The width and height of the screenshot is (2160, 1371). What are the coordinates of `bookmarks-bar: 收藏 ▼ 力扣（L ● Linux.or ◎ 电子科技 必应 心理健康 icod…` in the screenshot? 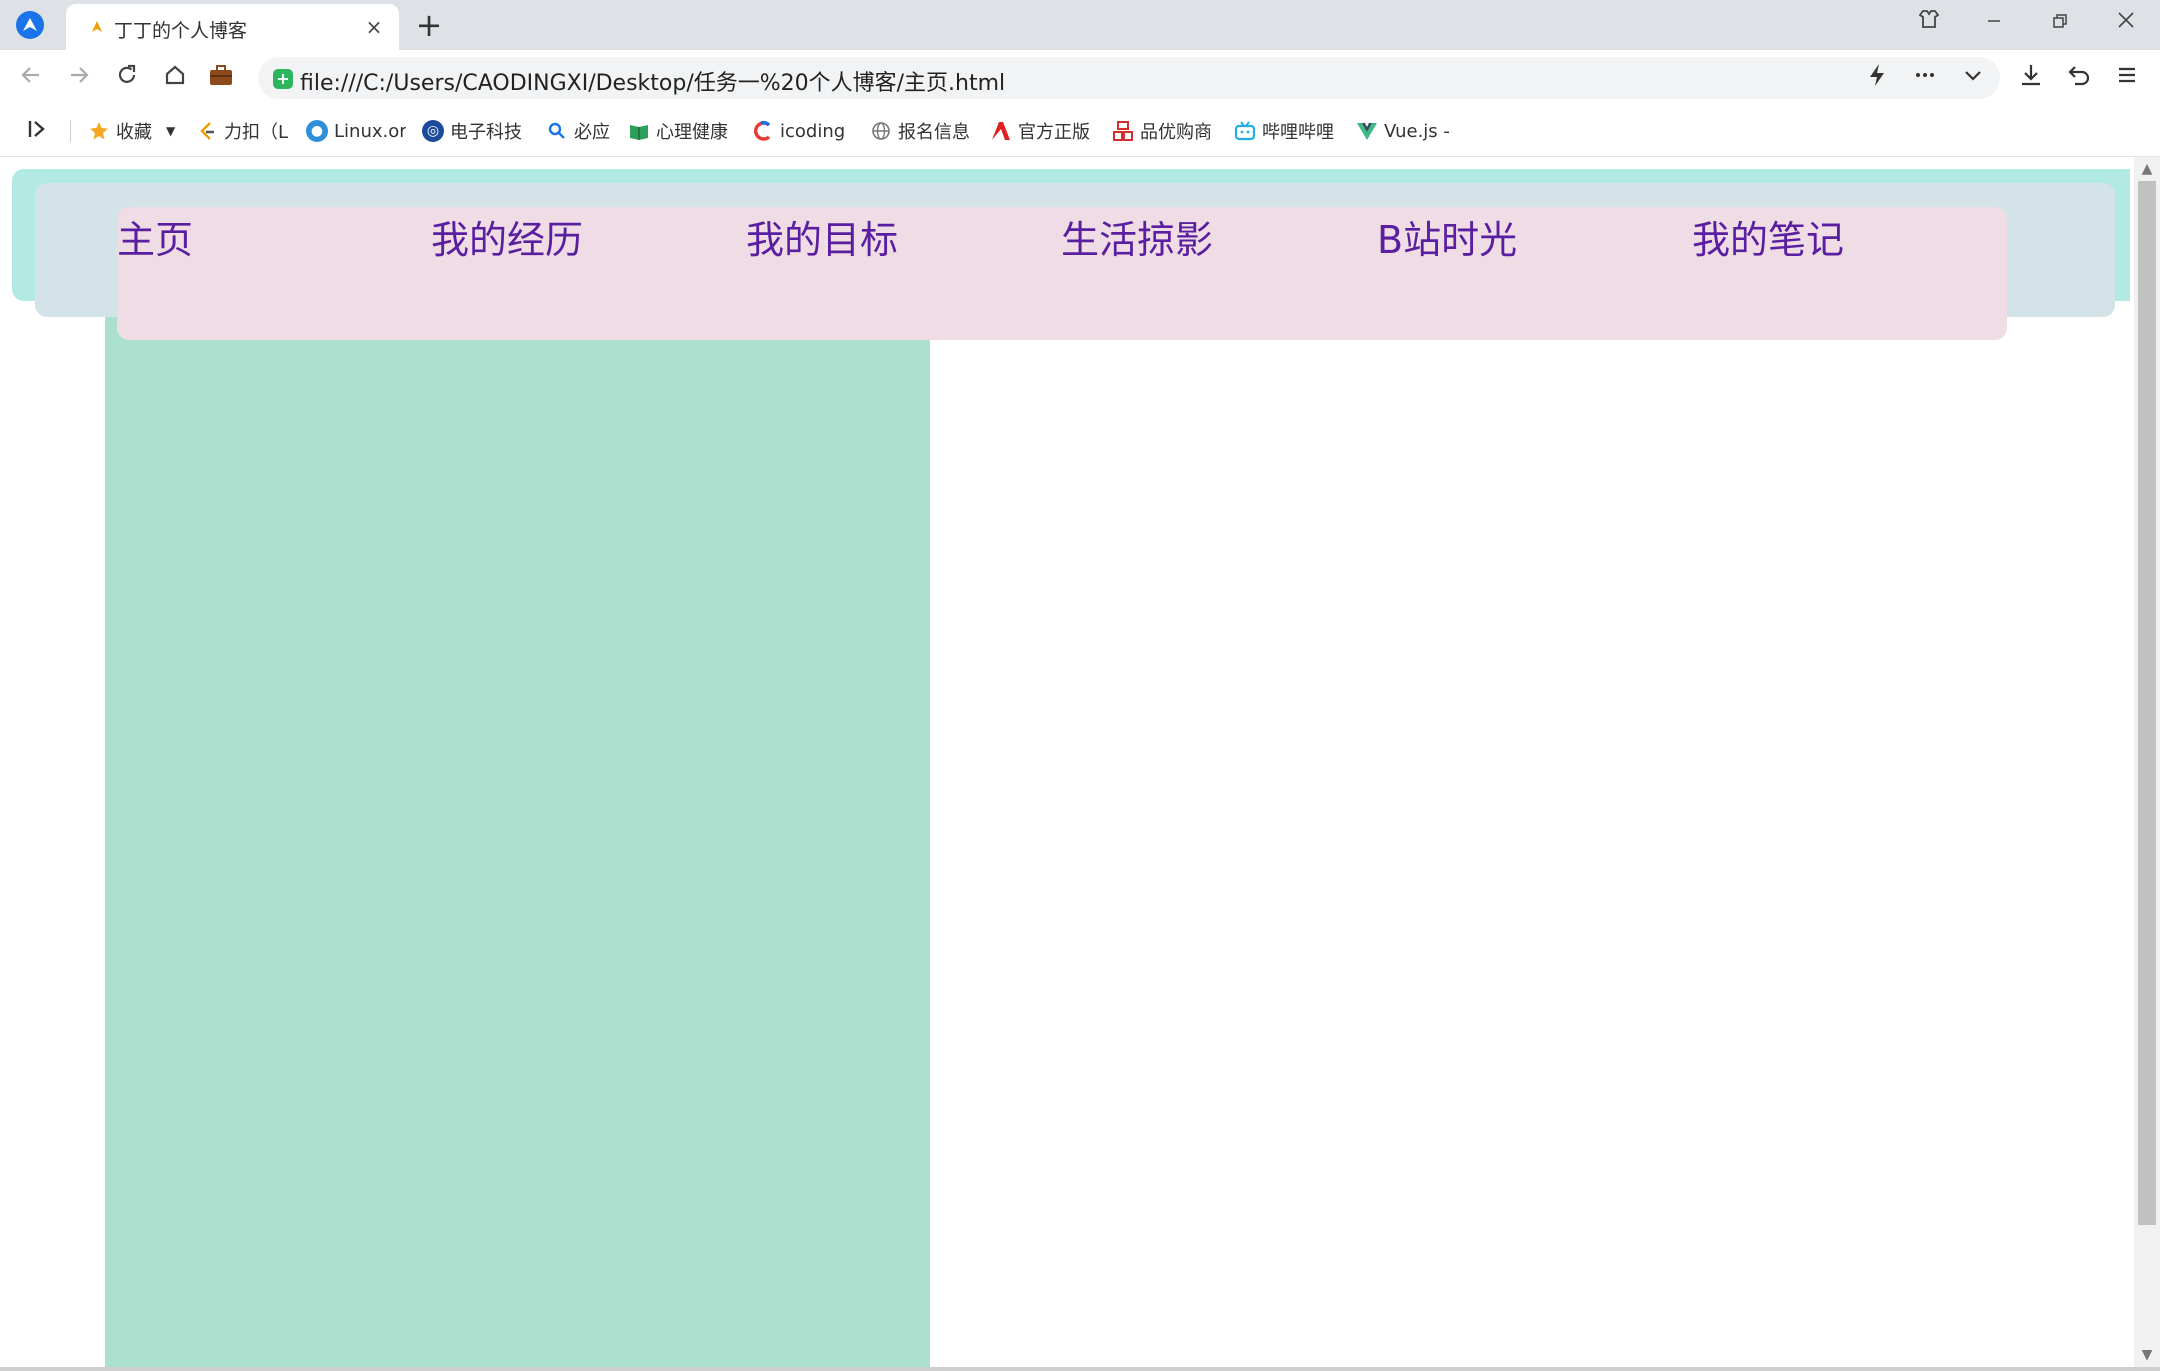 It's located at (1080, 131).